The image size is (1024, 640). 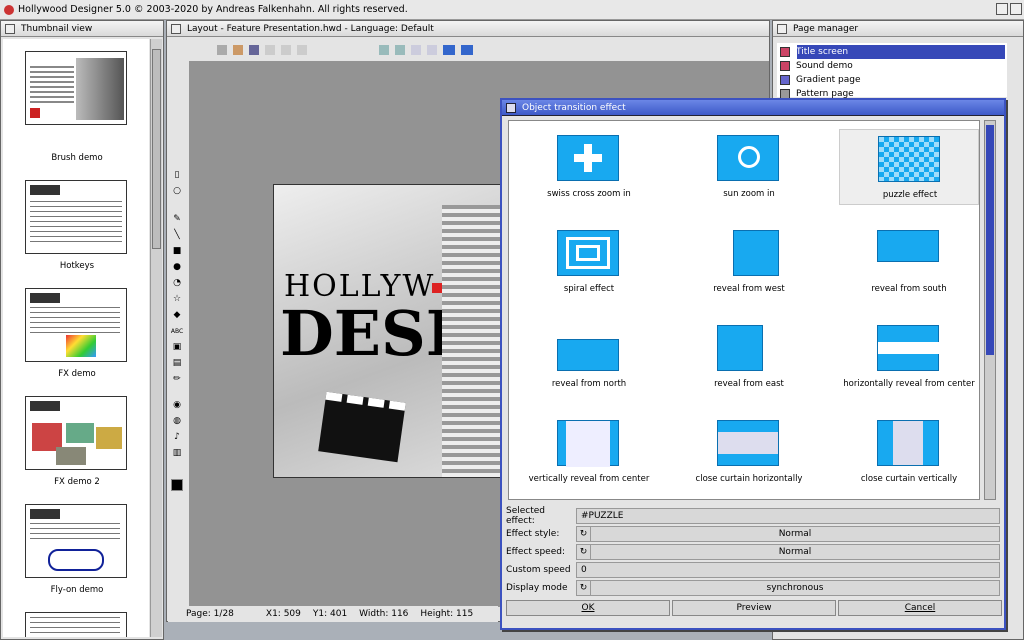 I want to click on thumbnail-scrollbar, so click(x=156, y=338).